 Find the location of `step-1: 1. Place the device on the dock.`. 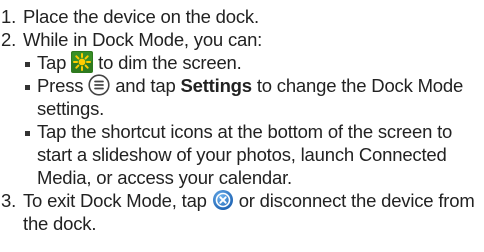

step-1: 1. Place the device on the dock. is located at coordinates (242, 16).